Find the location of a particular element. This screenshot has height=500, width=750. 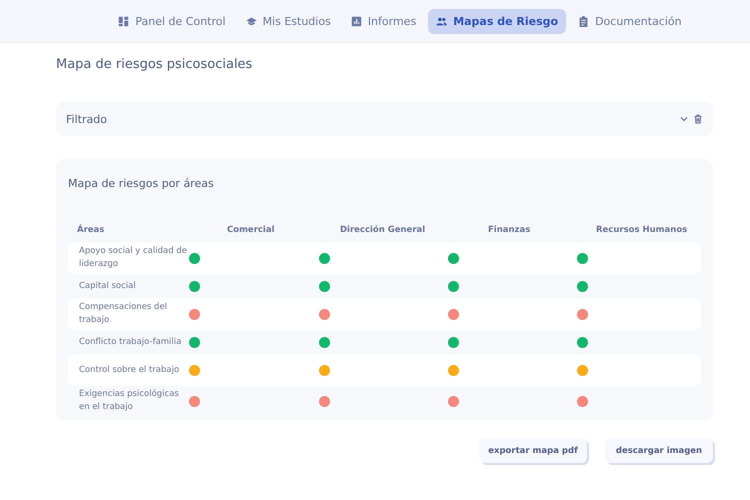

area-label: Apoyo social y calidad de liderazgo is located at coordinates (133, 258).